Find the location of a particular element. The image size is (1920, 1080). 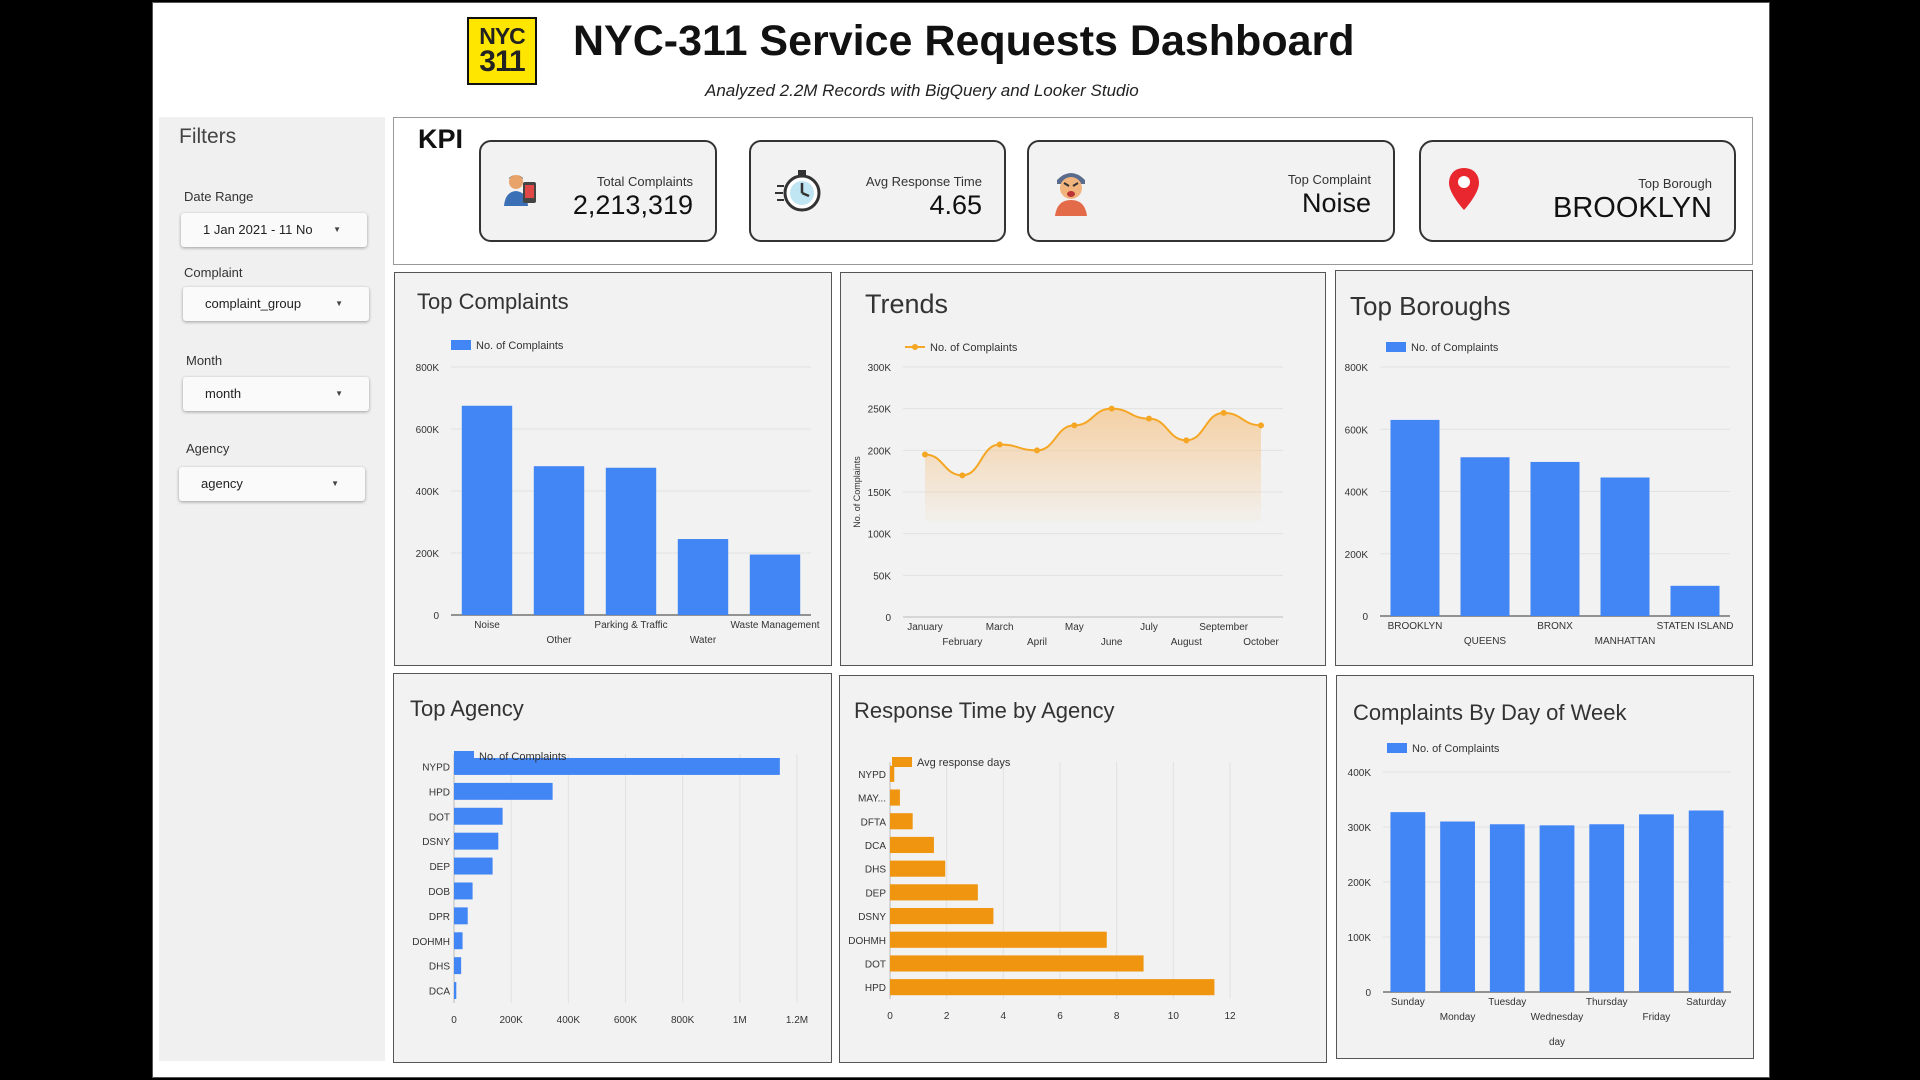

x-tick-label: October is located at coordinates (1261, 642).